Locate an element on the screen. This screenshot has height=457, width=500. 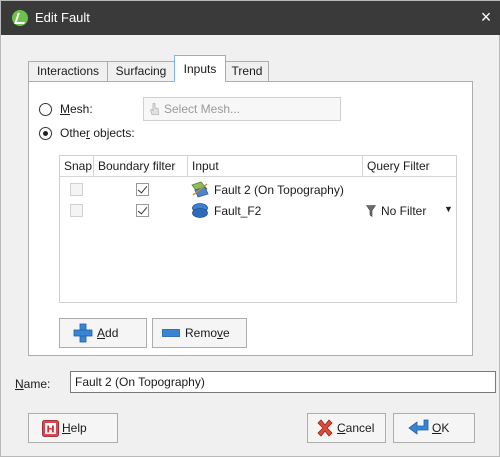
input-name: Fault 2 (On Topography) is located at coordinates (279, 190).